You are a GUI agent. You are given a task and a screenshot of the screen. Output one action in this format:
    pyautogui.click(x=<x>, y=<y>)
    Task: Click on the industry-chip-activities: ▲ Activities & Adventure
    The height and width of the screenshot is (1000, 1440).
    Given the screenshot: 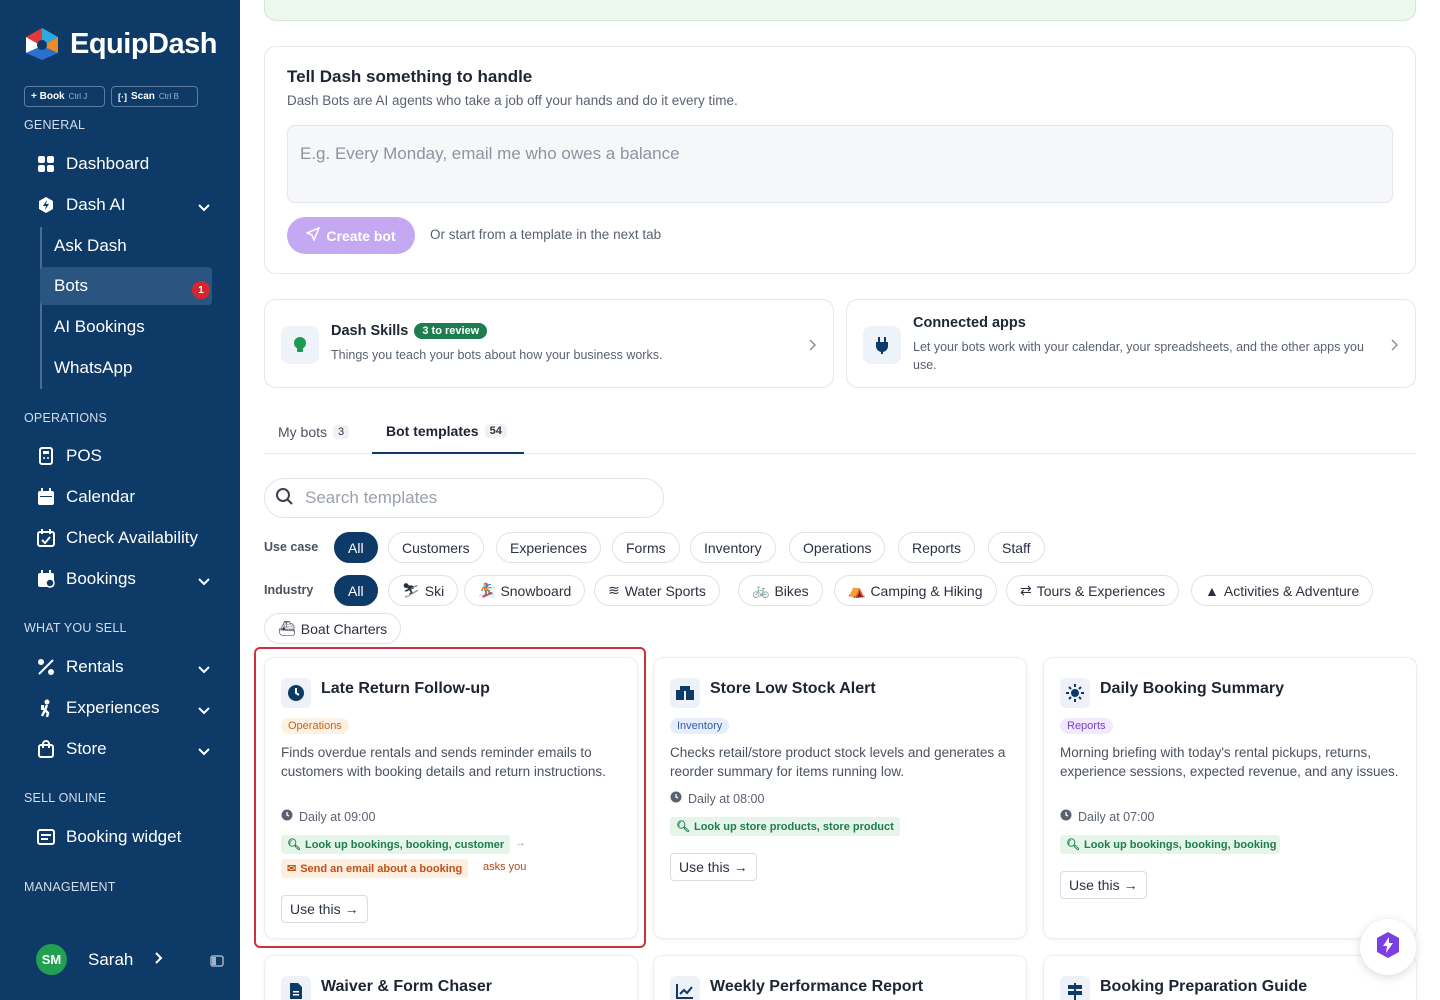 What is the action you would take?
    pyautogui.click(x=1282, y=590)
    